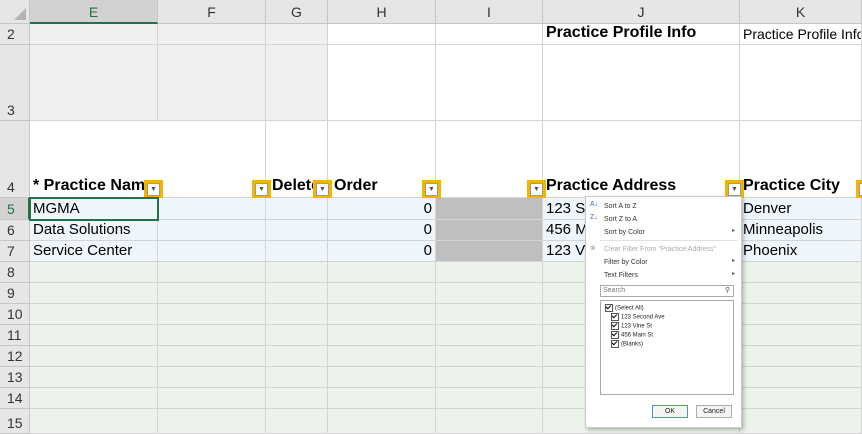 The height and width of the screenshot is (434, 862). Describe the element at coordinates (667, 291) in the screenshot. I see `filter-search-input: Search ⚲` at that location.